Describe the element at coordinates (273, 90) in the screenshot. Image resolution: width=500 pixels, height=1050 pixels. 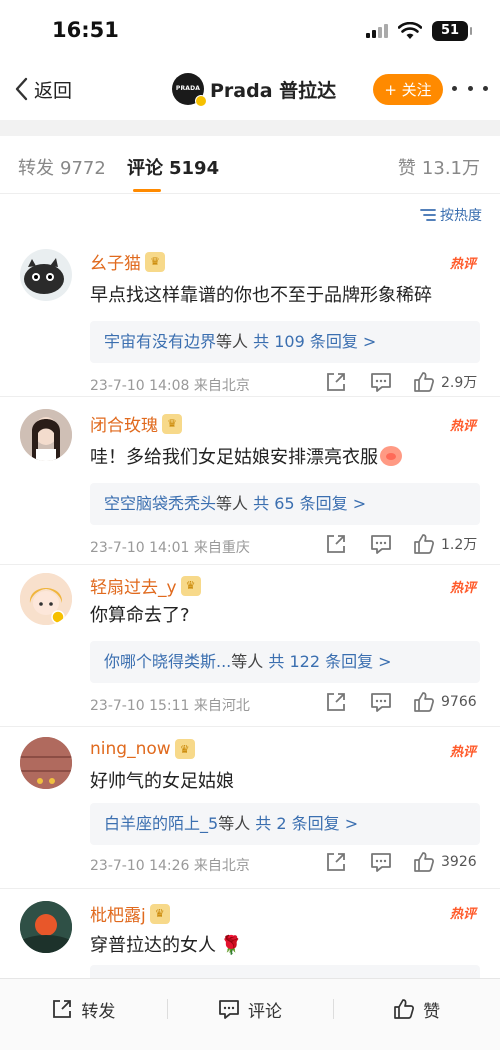
I see `account-name: Prada 普拉达` at that location.